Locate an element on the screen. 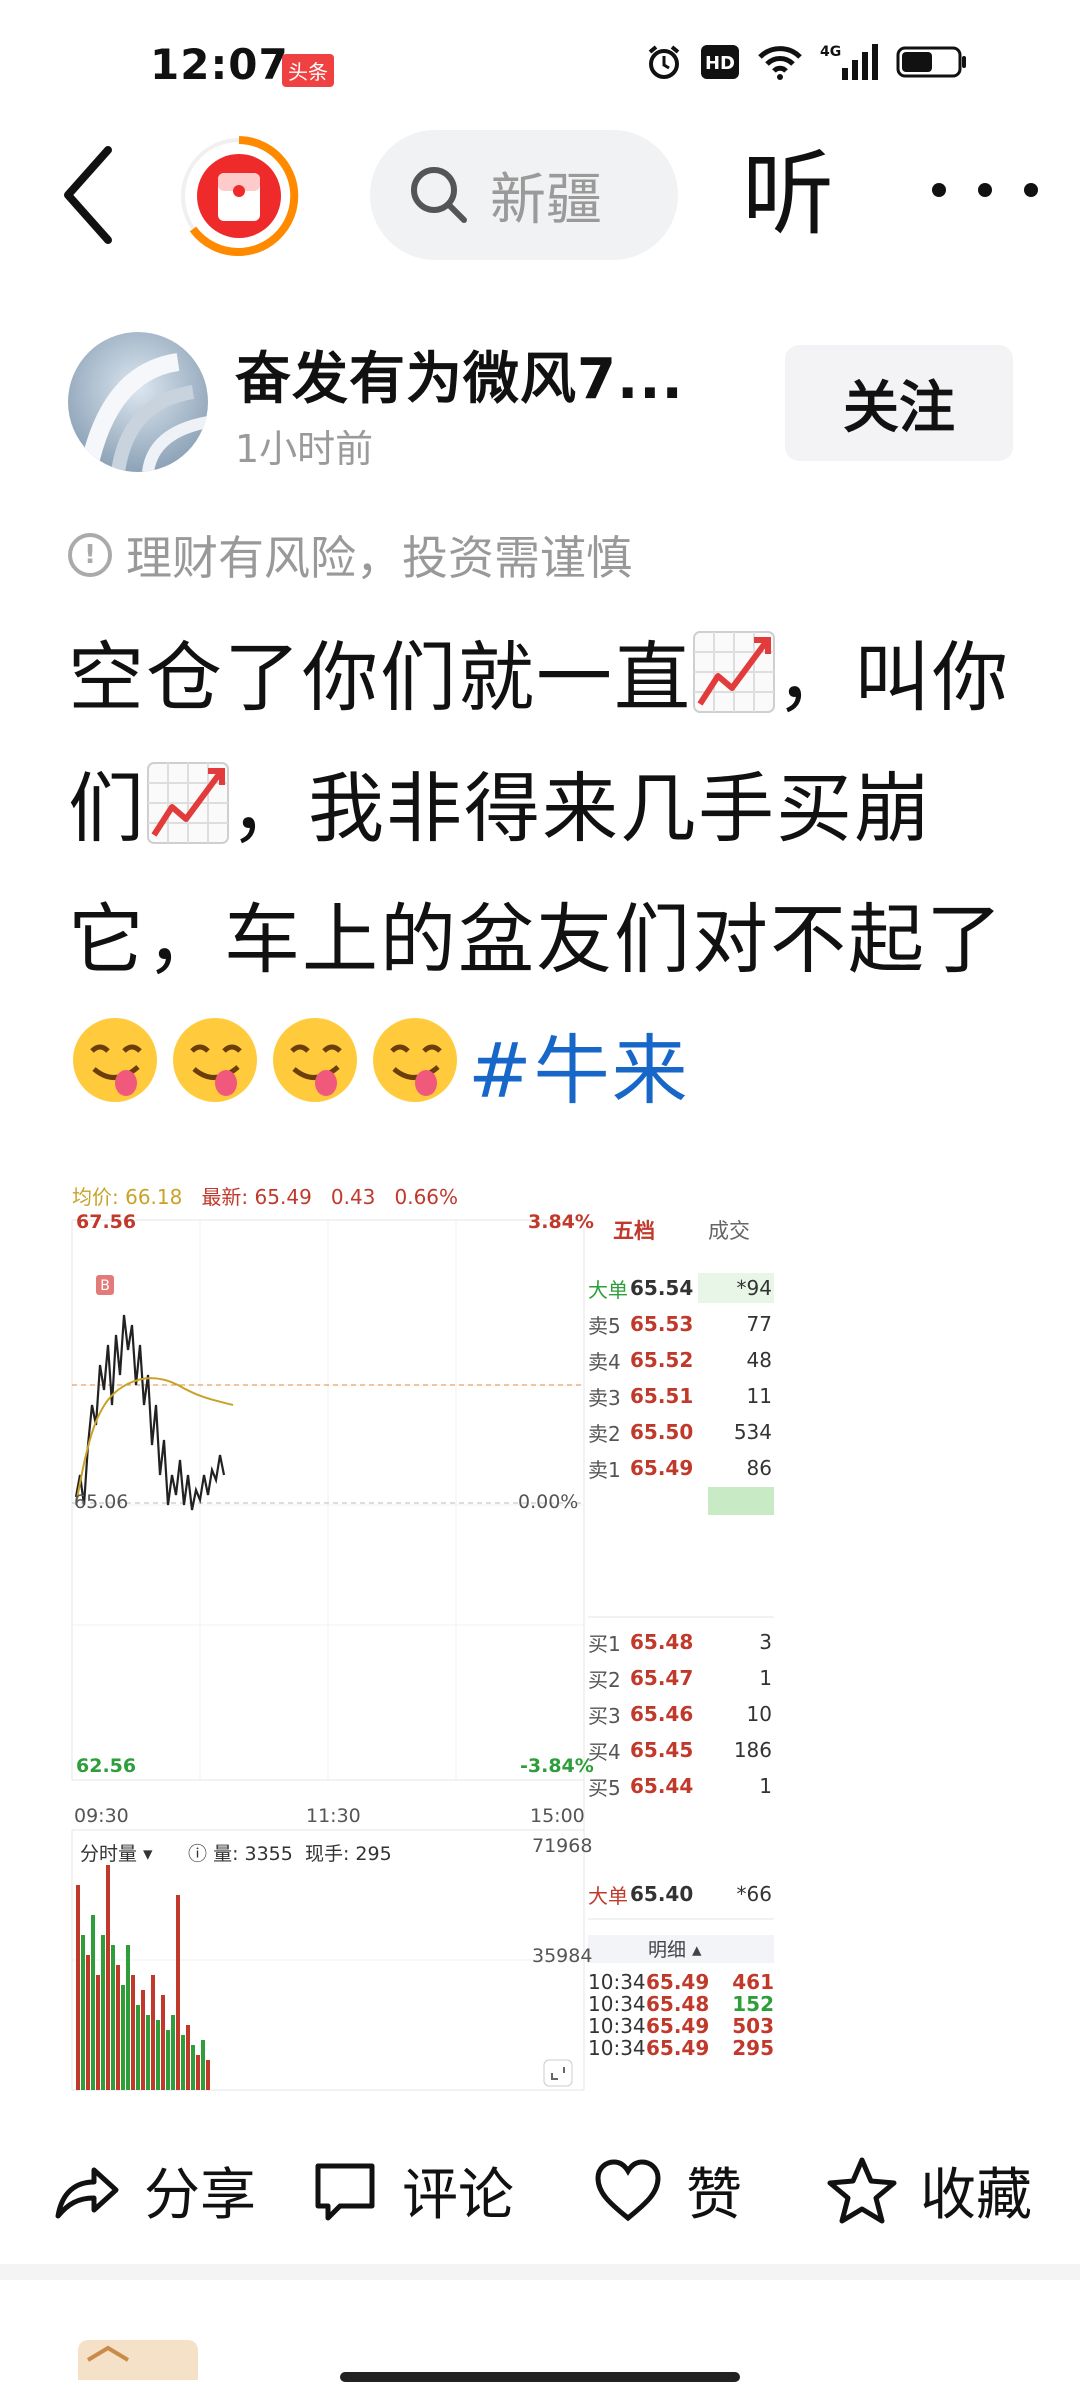 The image size is (1080, 2400). like-label: 赞 is located at coordinates (714, 2195).